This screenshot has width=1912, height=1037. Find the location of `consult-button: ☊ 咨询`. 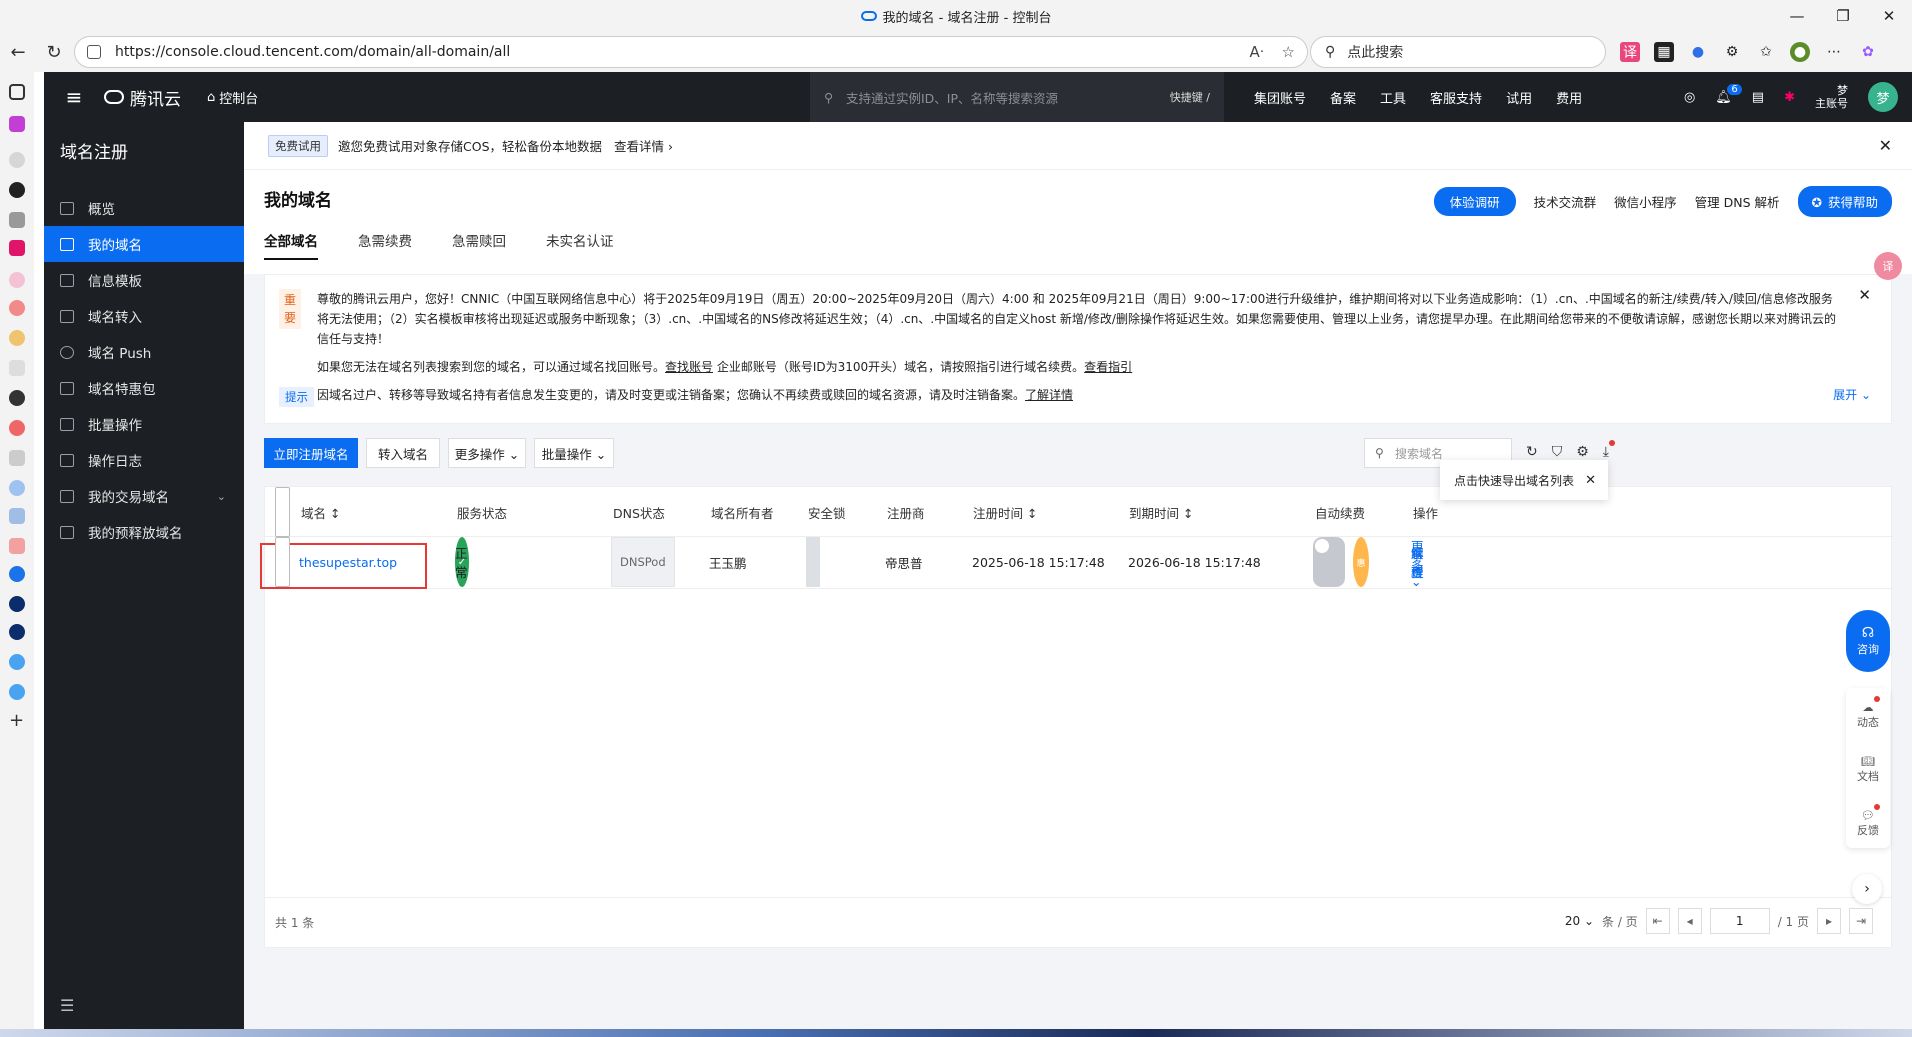

consult-button: ☊ 咨询 is located at coordinates (1868, 641).